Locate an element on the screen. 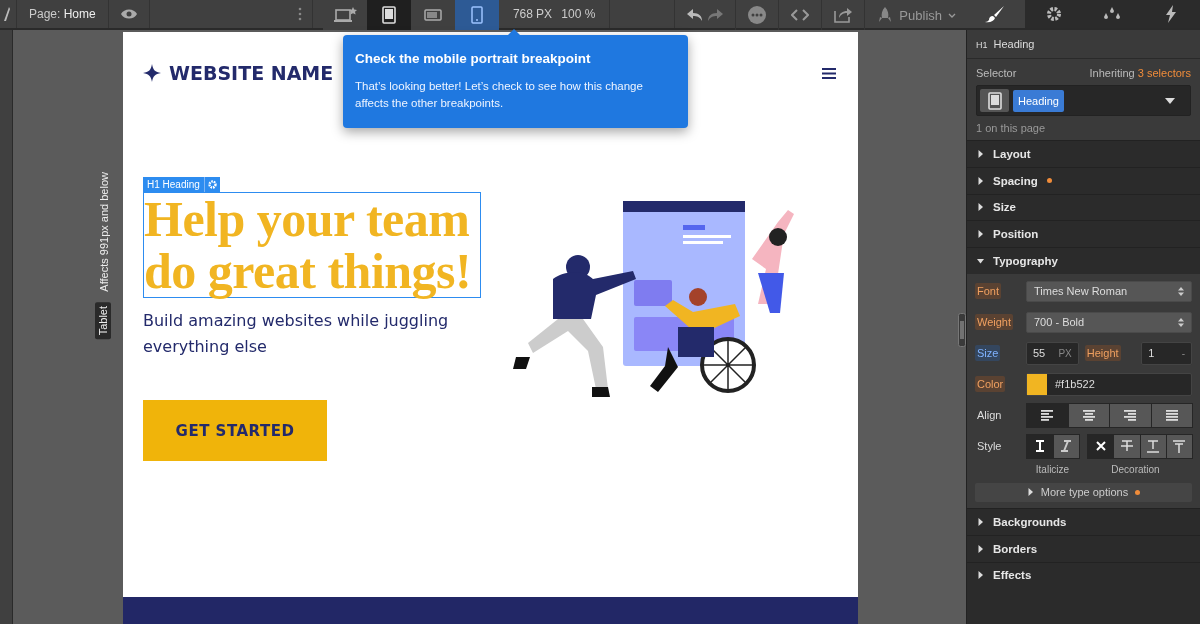  underline-icon is located at coordinates (1153, 446).